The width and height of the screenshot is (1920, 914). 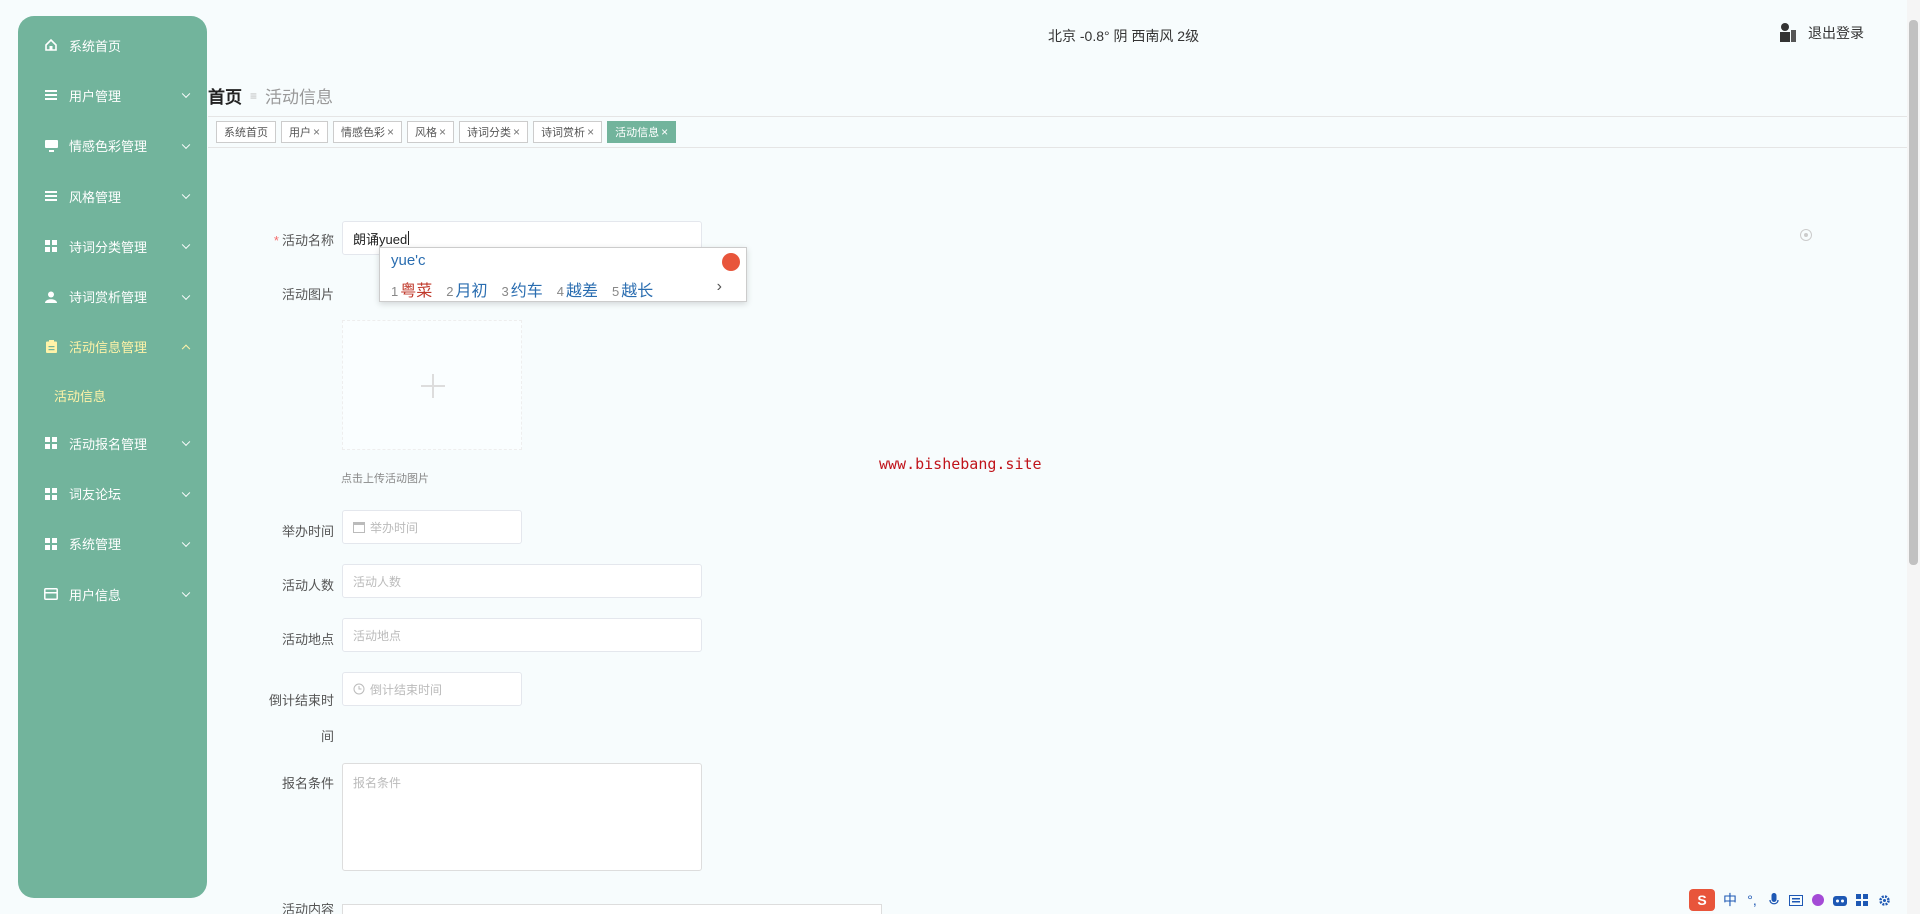 I want to click on user-icon, so click(x=51, y=297).